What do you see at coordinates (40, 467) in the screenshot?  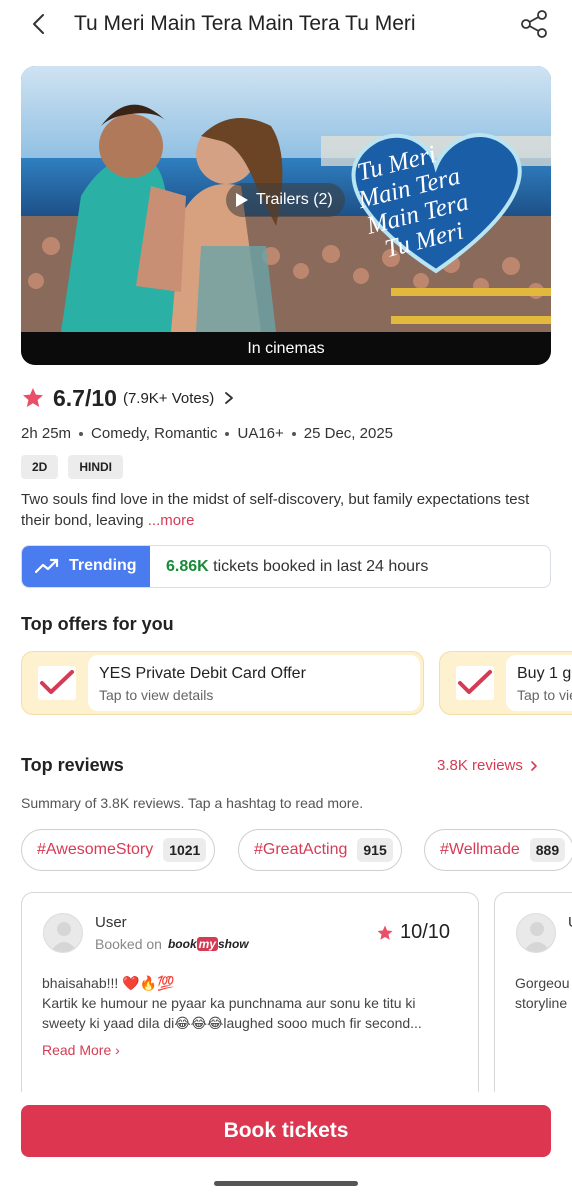 I see `format-tag: 2D` at bounding box center [40, 467].